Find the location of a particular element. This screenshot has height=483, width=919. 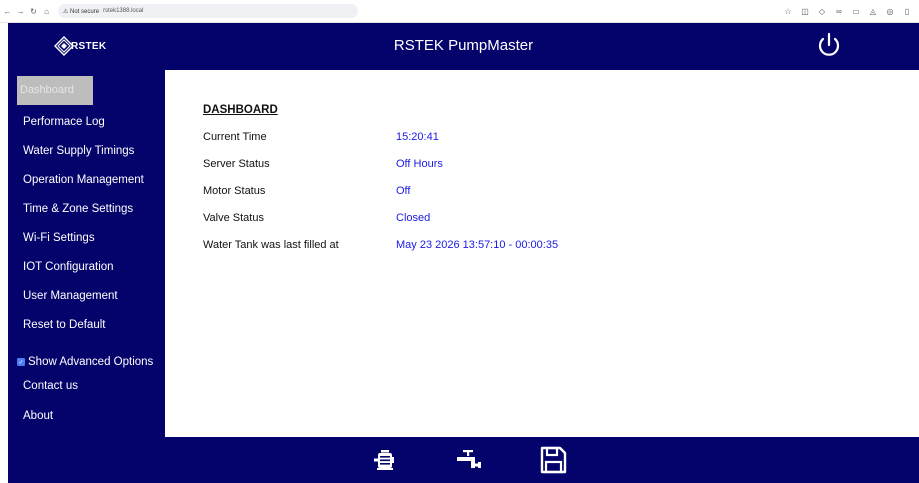

url-text: rstek1388.local is located at coordinates (123, 11).